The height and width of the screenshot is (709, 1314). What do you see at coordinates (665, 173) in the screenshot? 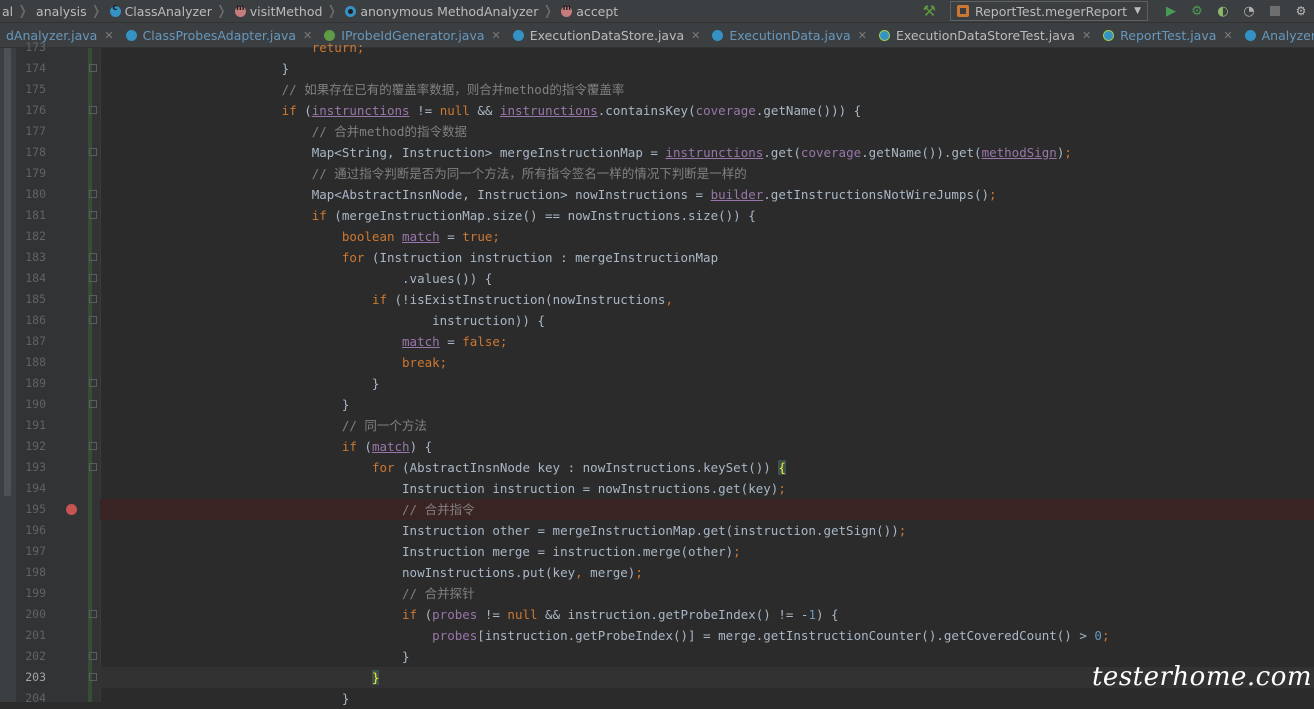
I see `code-line: 179 // 通过指令判断是否为同一个方法，所有指令签名一样的情况下判断是一样的` at bounding box center [665, 173].